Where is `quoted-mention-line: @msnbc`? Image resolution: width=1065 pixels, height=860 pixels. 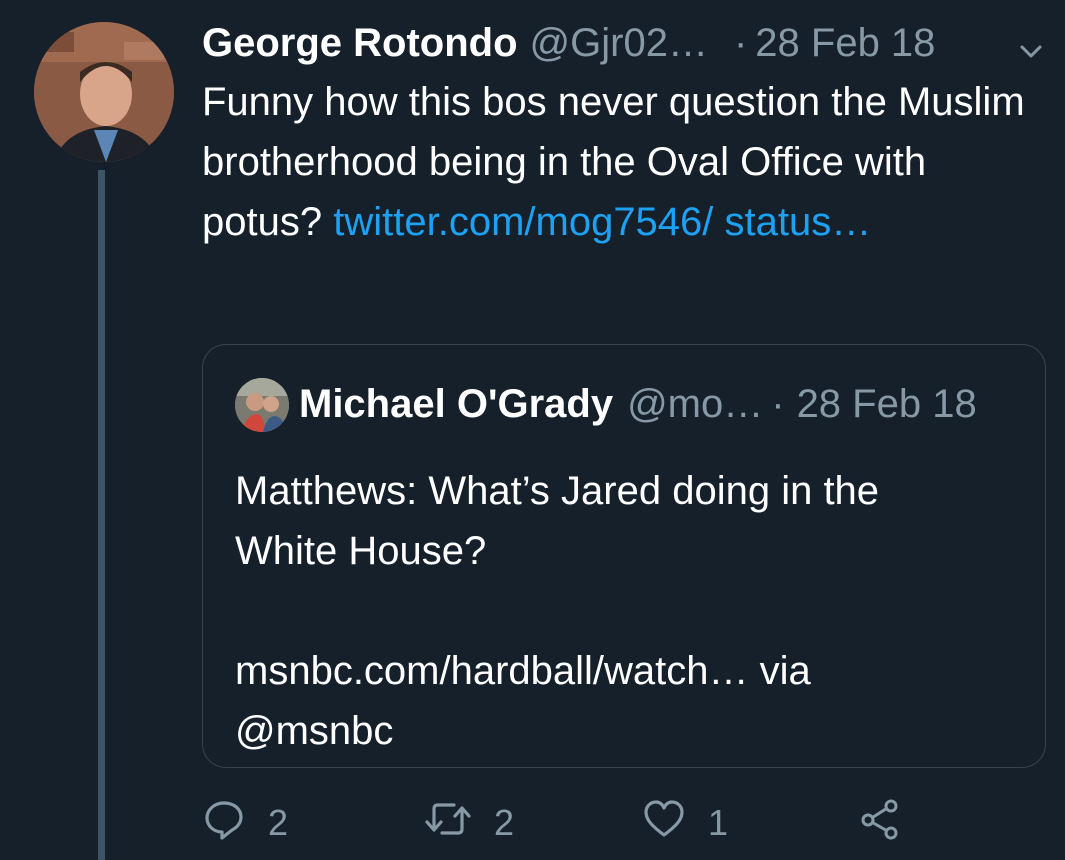 quoted-mention-line: @msnbc is located at coordinates (314, 731).